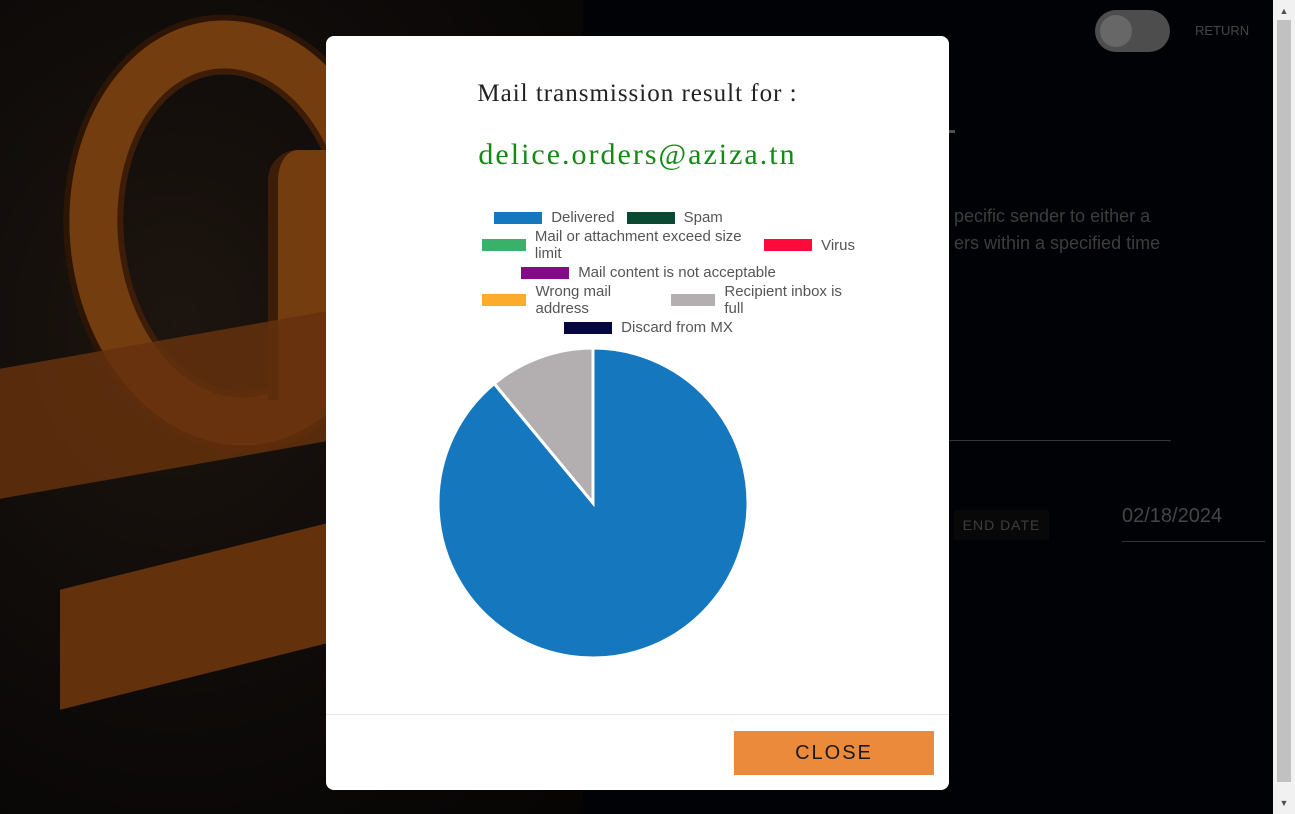  What do you see at coordinates (593, 503) in the screenshot?
I see `pie-chart` at bounding box center [593, 503].